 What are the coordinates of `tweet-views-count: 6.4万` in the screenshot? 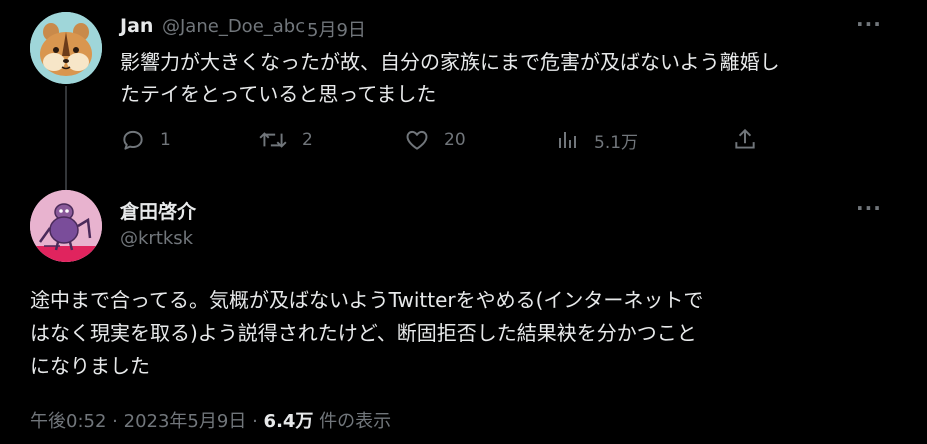 It's located at (289, 421).